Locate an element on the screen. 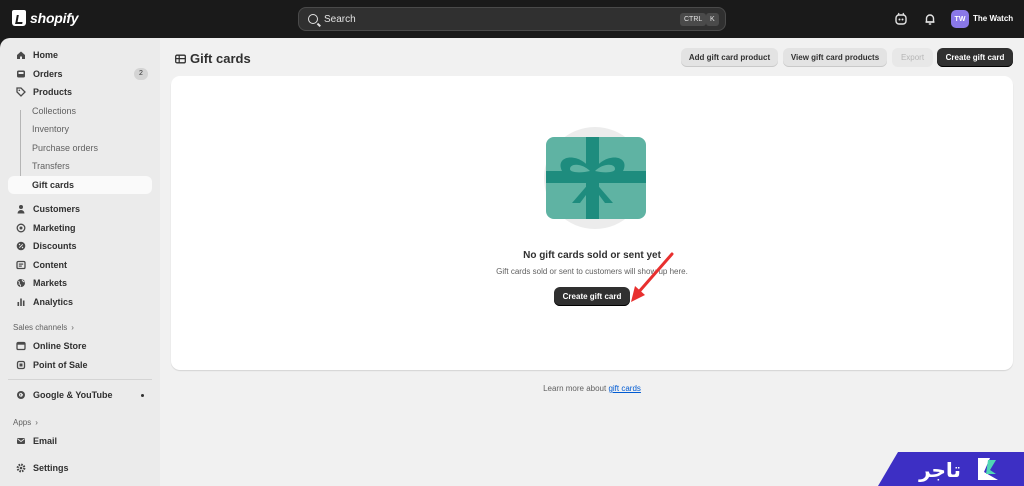  sidebar-item-label: Marketing is located at coordinates (54, 228).